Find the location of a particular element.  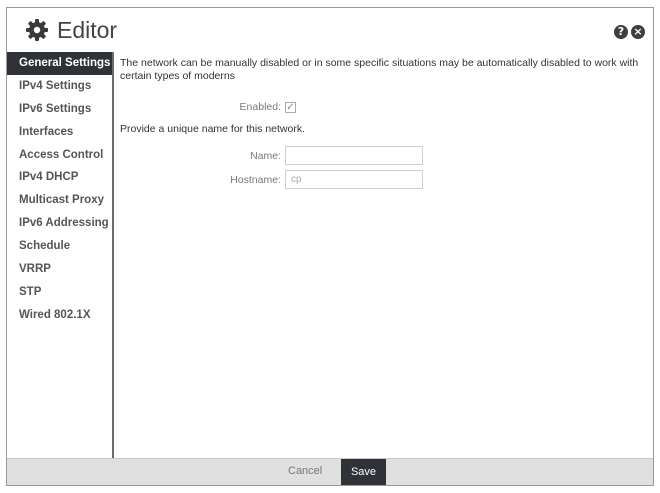

enabled-row: Enabled: ✓ is located at coordinates (208, 107).